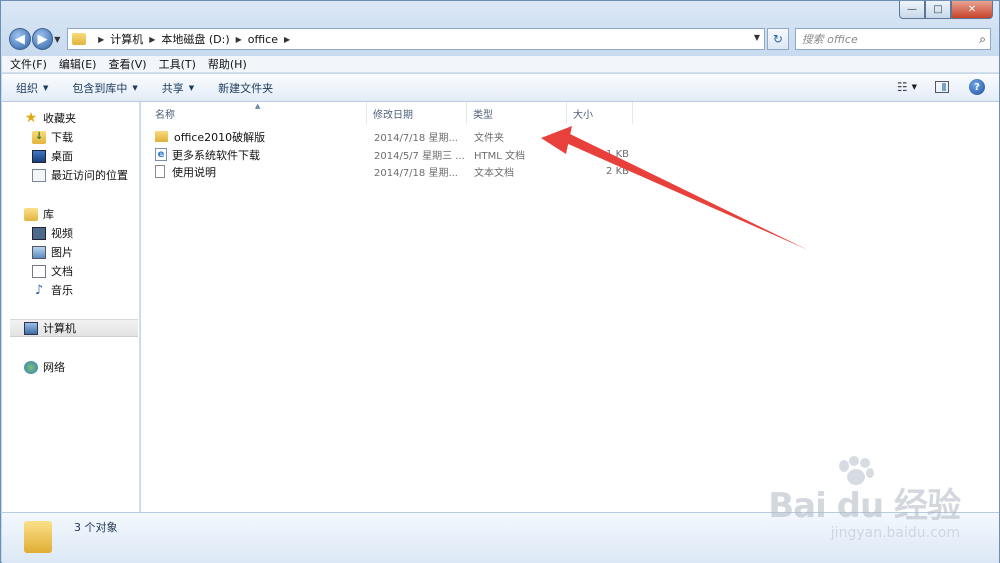  I want to click on nav-label: 音乐, so click(62, 290).